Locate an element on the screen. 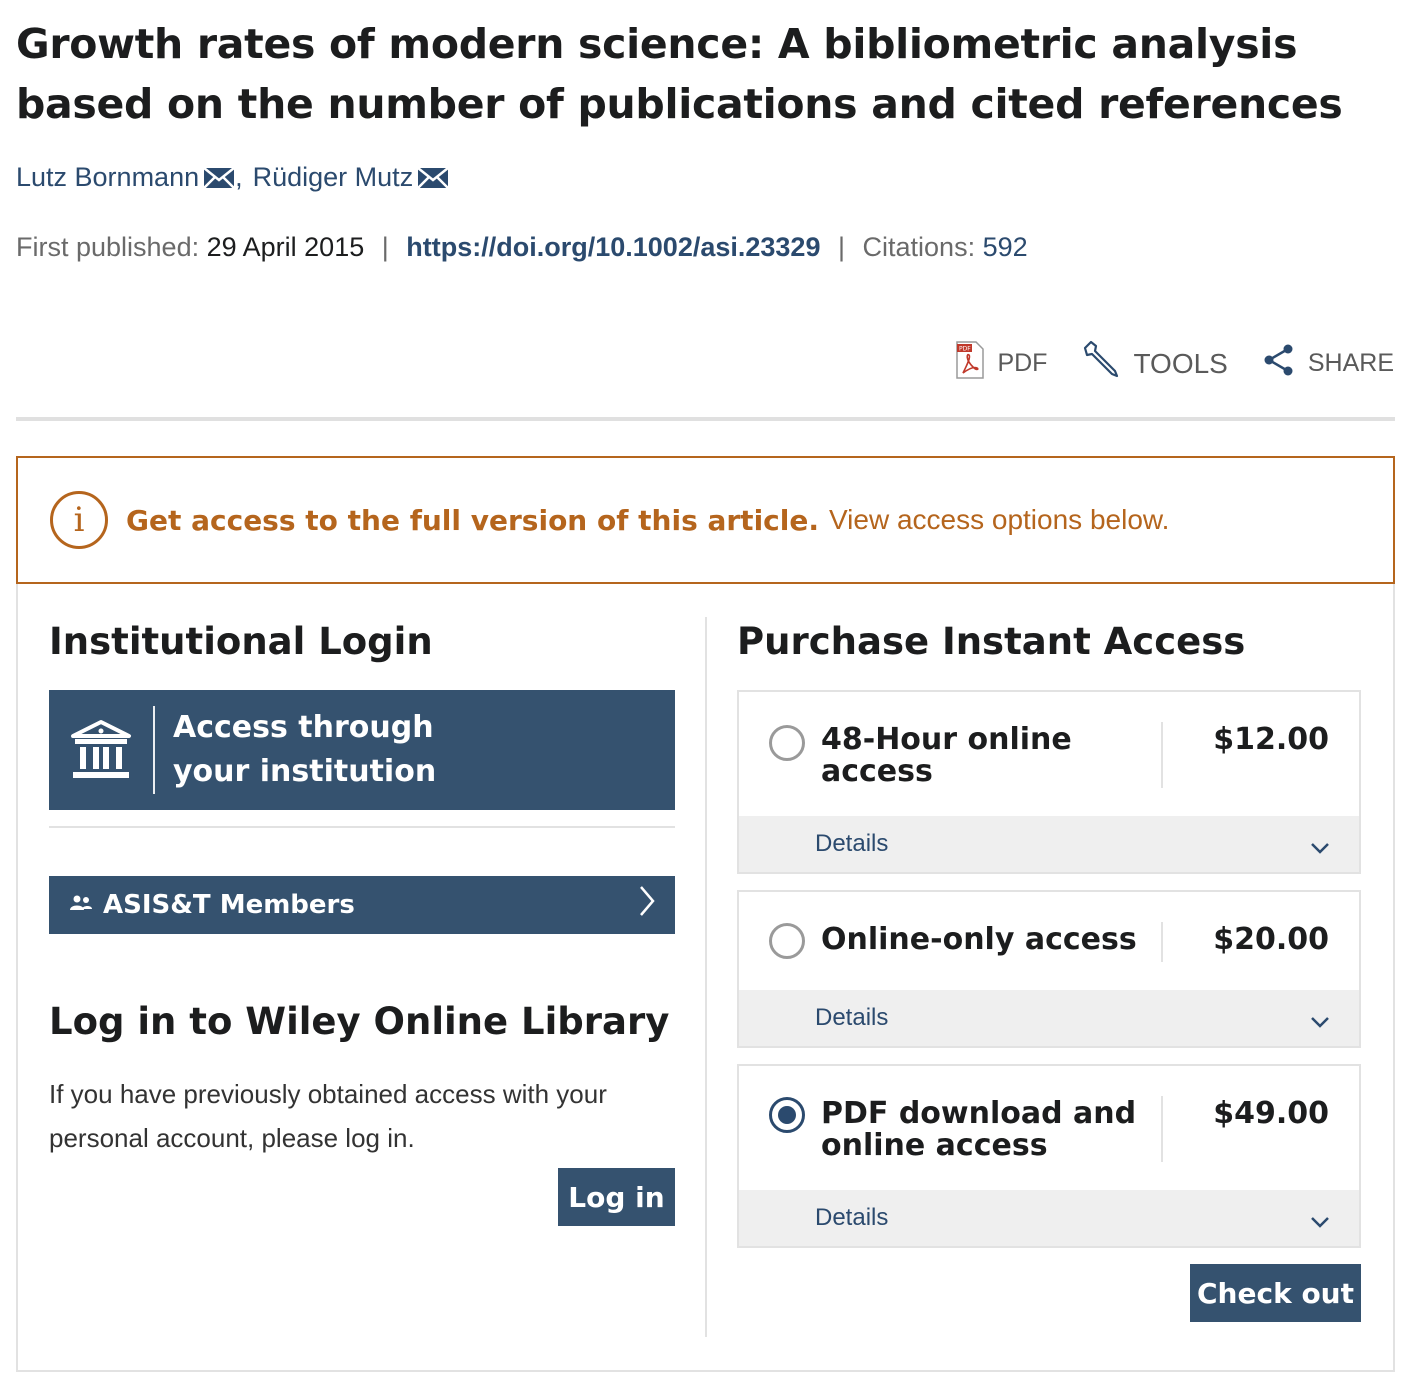 The height and width of the screenshot is (1392, 1414). log-in-button: Log in is located at coordinates (616, 1197).